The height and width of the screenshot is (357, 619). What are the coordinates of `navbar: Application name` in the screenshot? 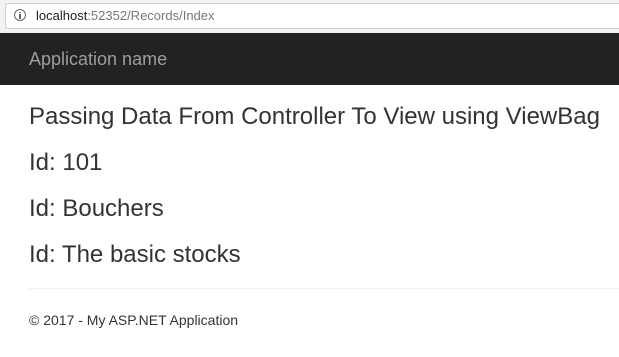 It's located at (309, 59).